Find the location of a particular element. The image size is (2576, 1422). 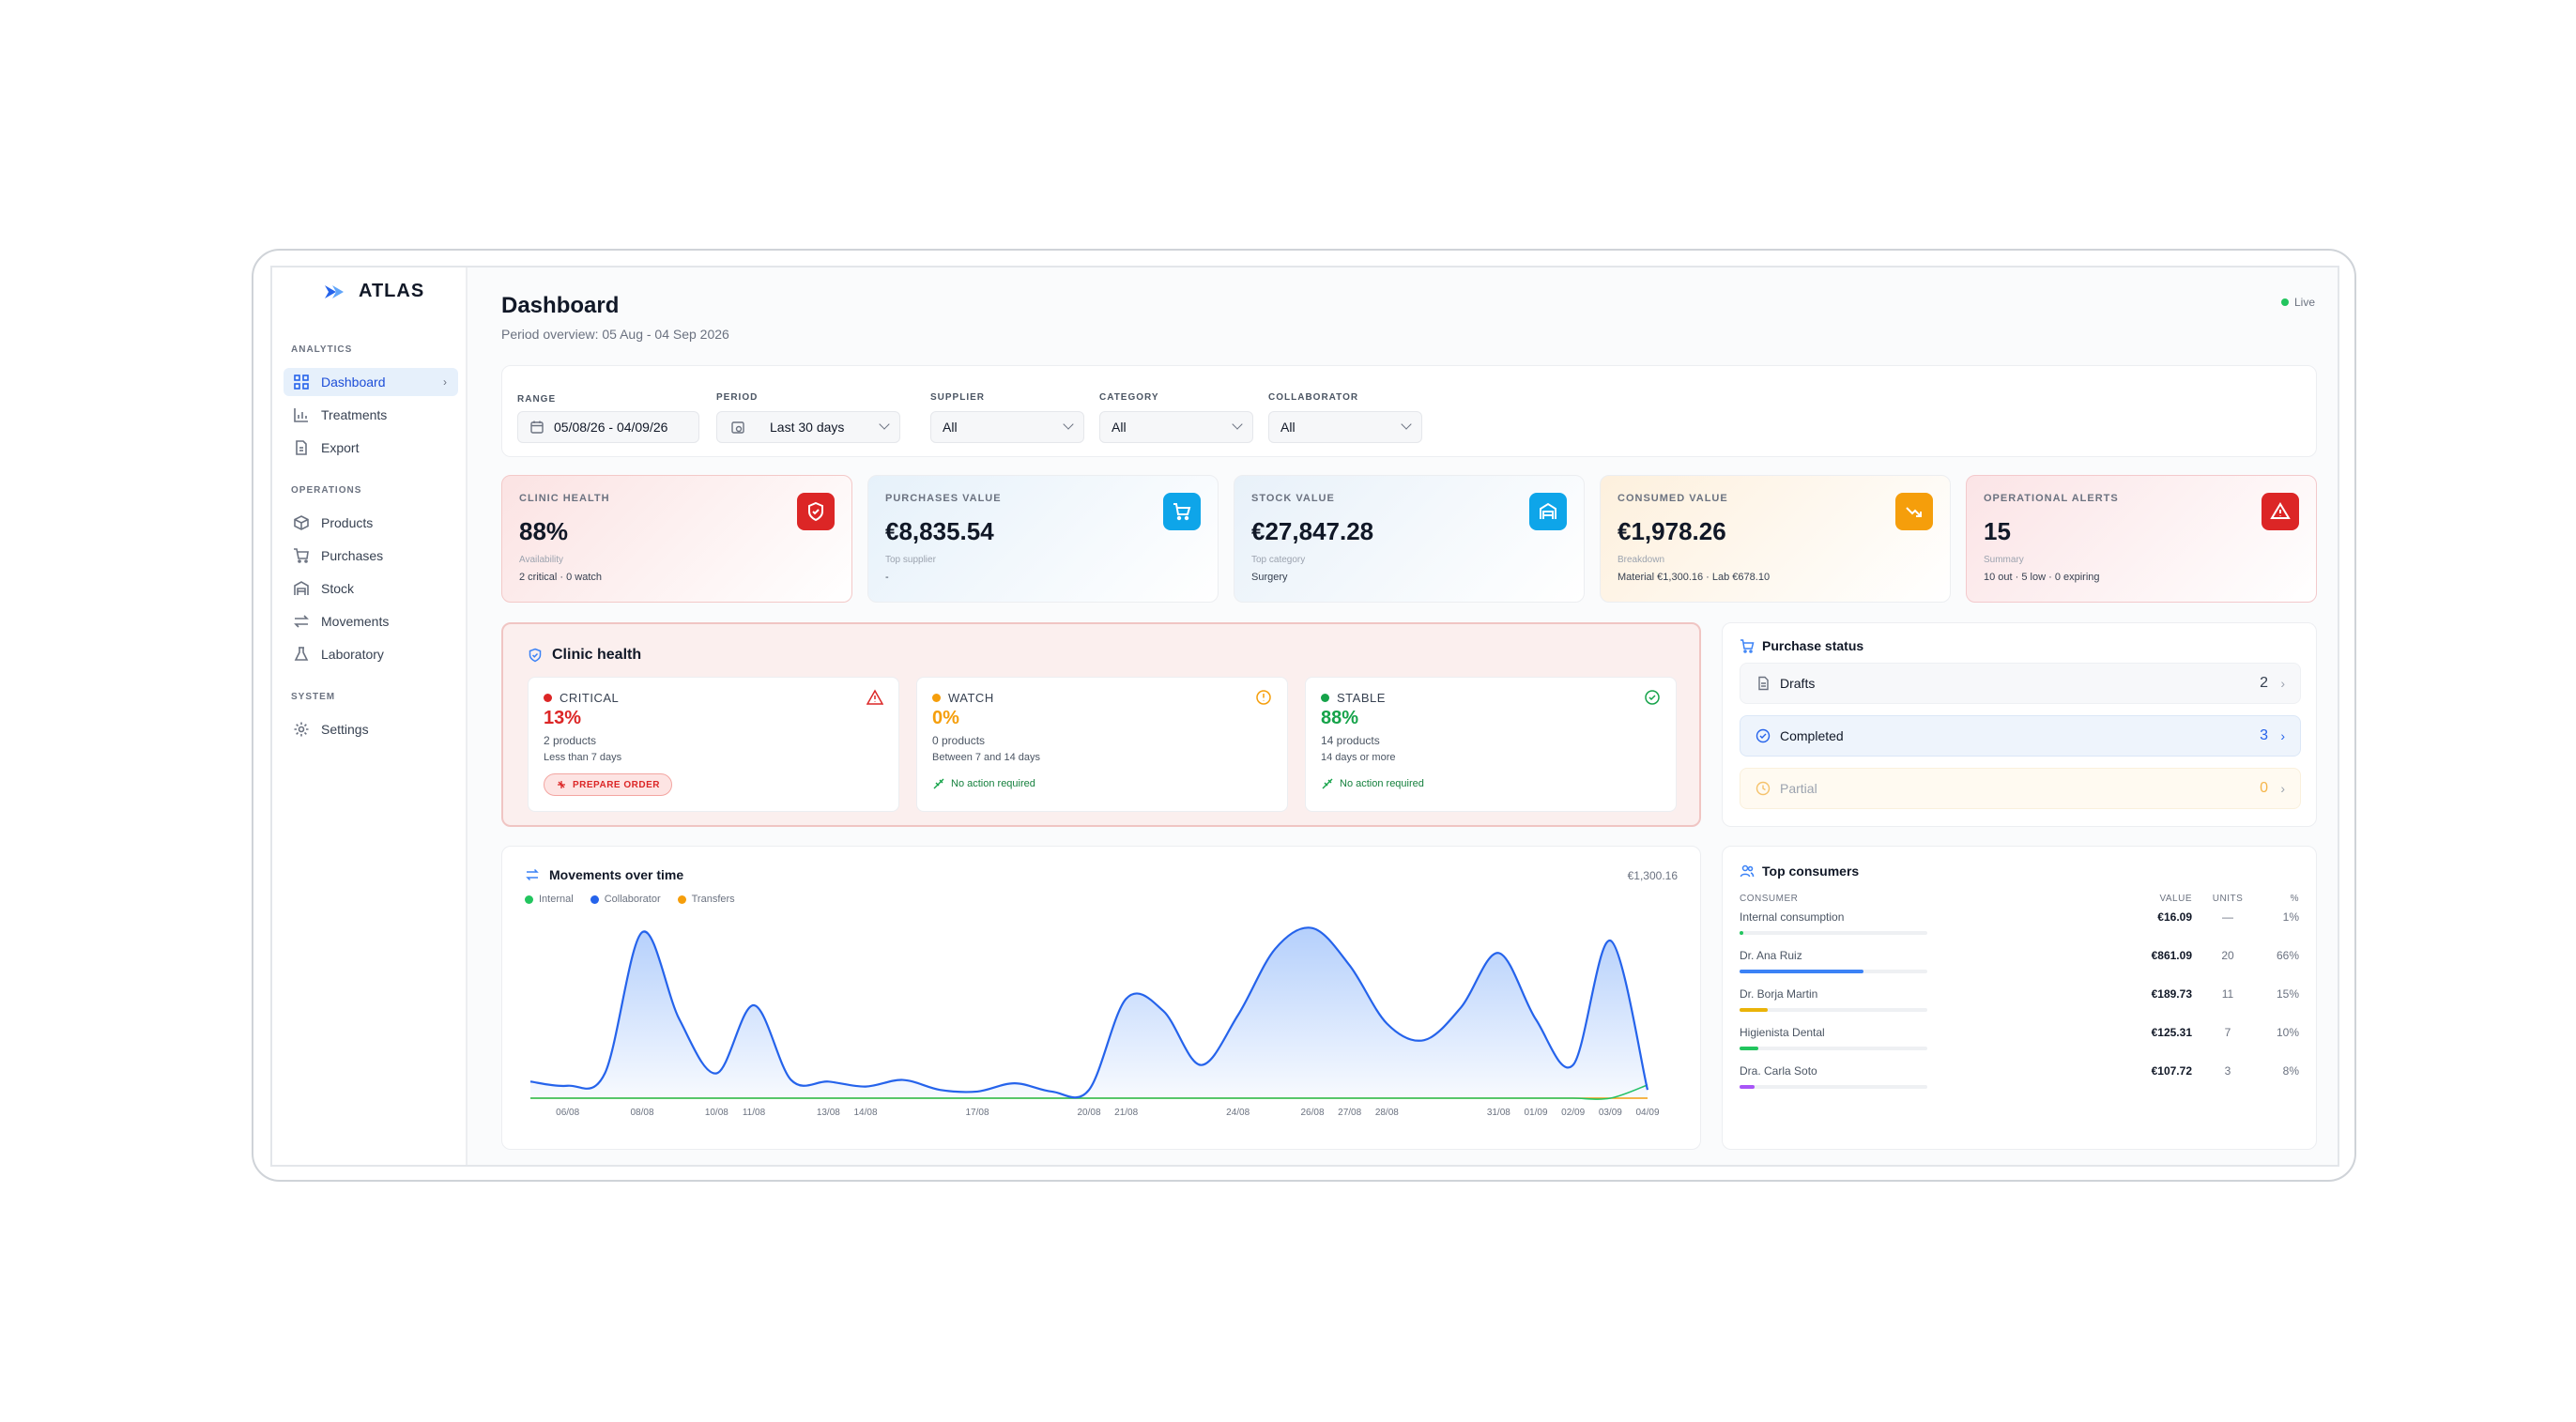

health-products: 0 products is located at coordinates (959, 740).